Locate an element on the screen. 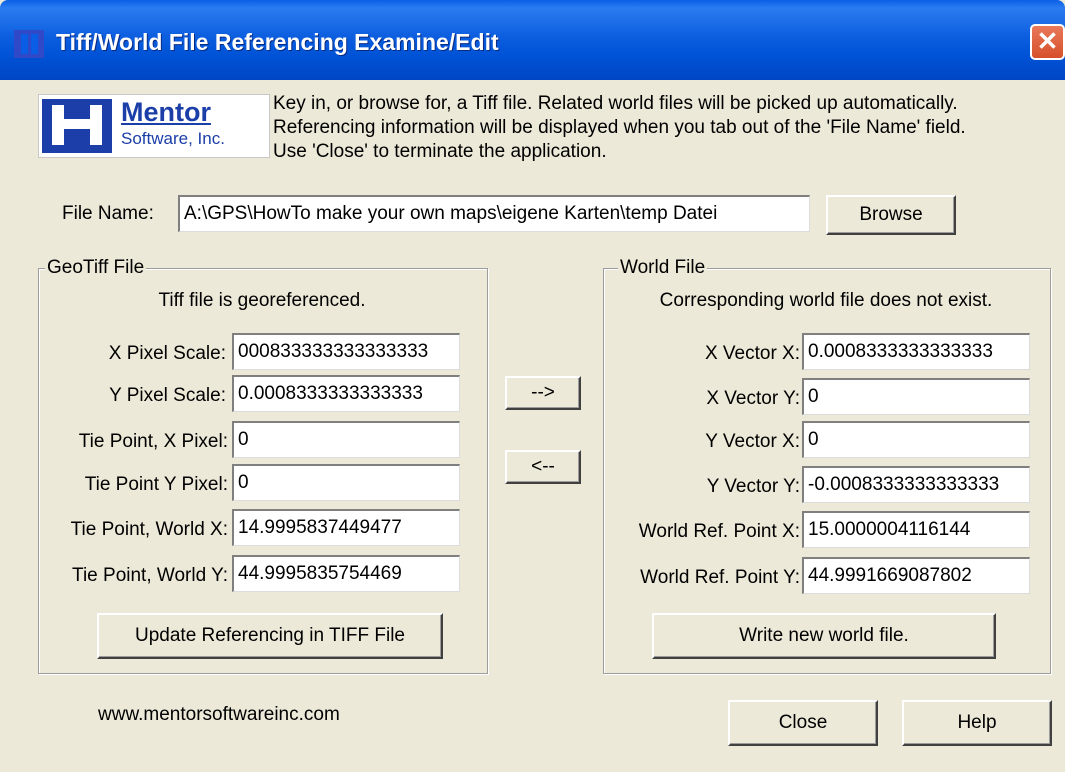 This screenshot has width=1065, height=772. copy-to-tiff-button: <-- is located at coordinates (543, 467).